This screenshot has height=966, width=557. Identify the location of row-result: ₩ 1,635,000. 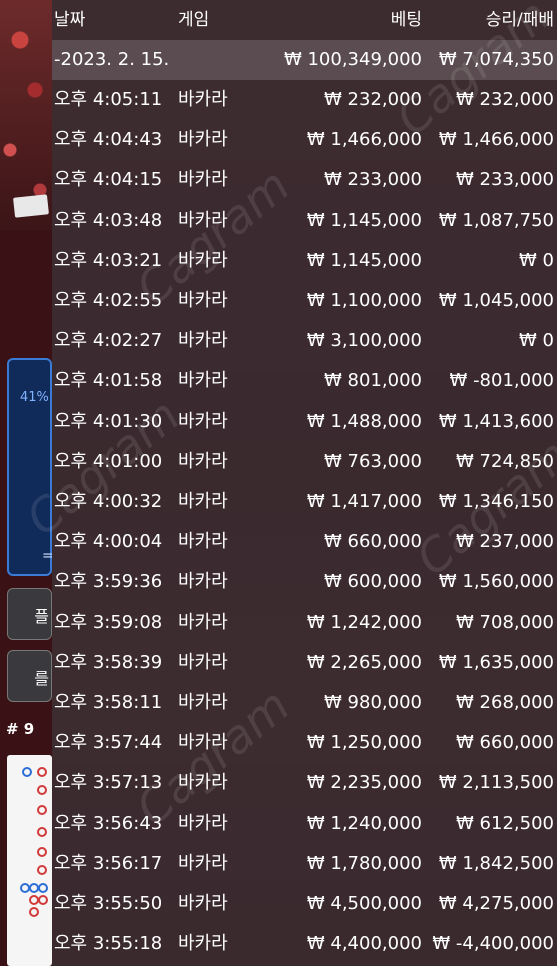
(496, 662).